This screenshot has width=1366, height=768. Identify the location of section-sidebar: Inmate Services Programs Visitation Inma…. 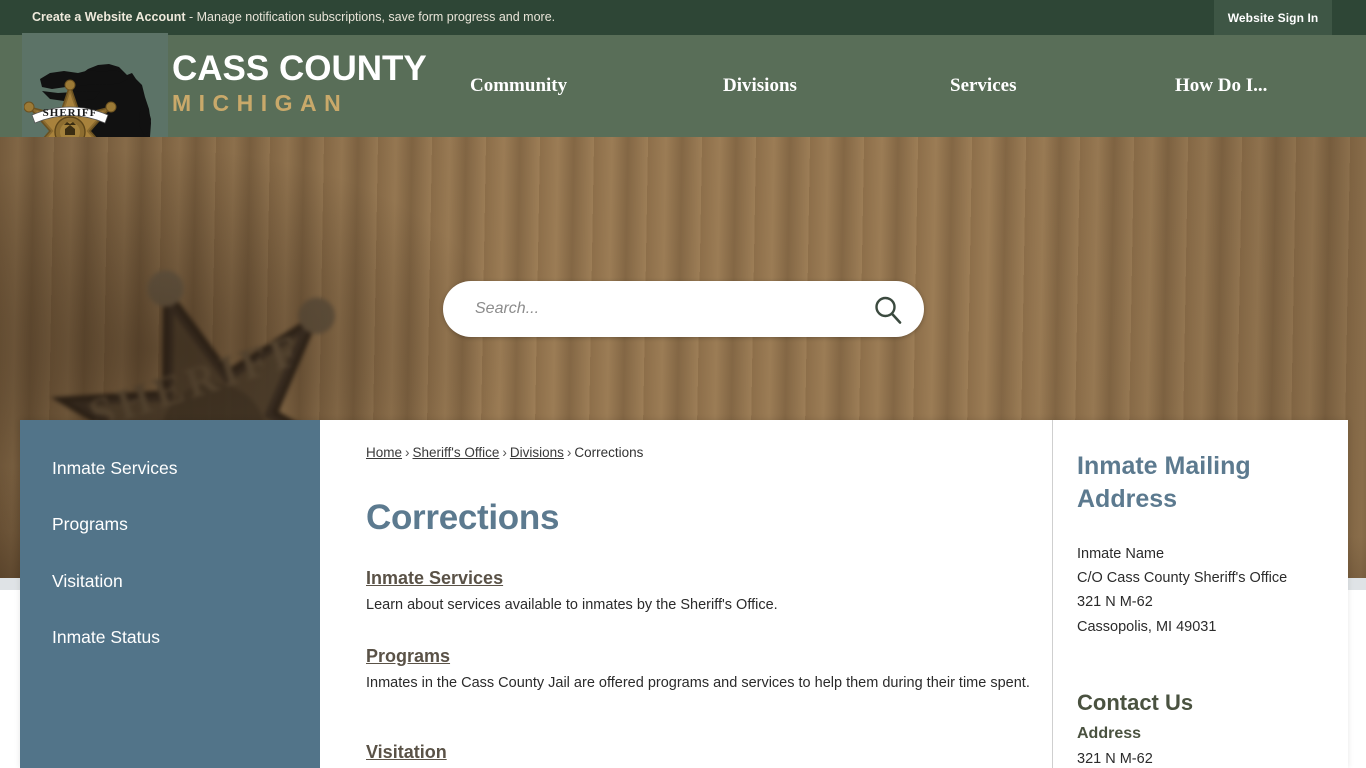
(170, 594).